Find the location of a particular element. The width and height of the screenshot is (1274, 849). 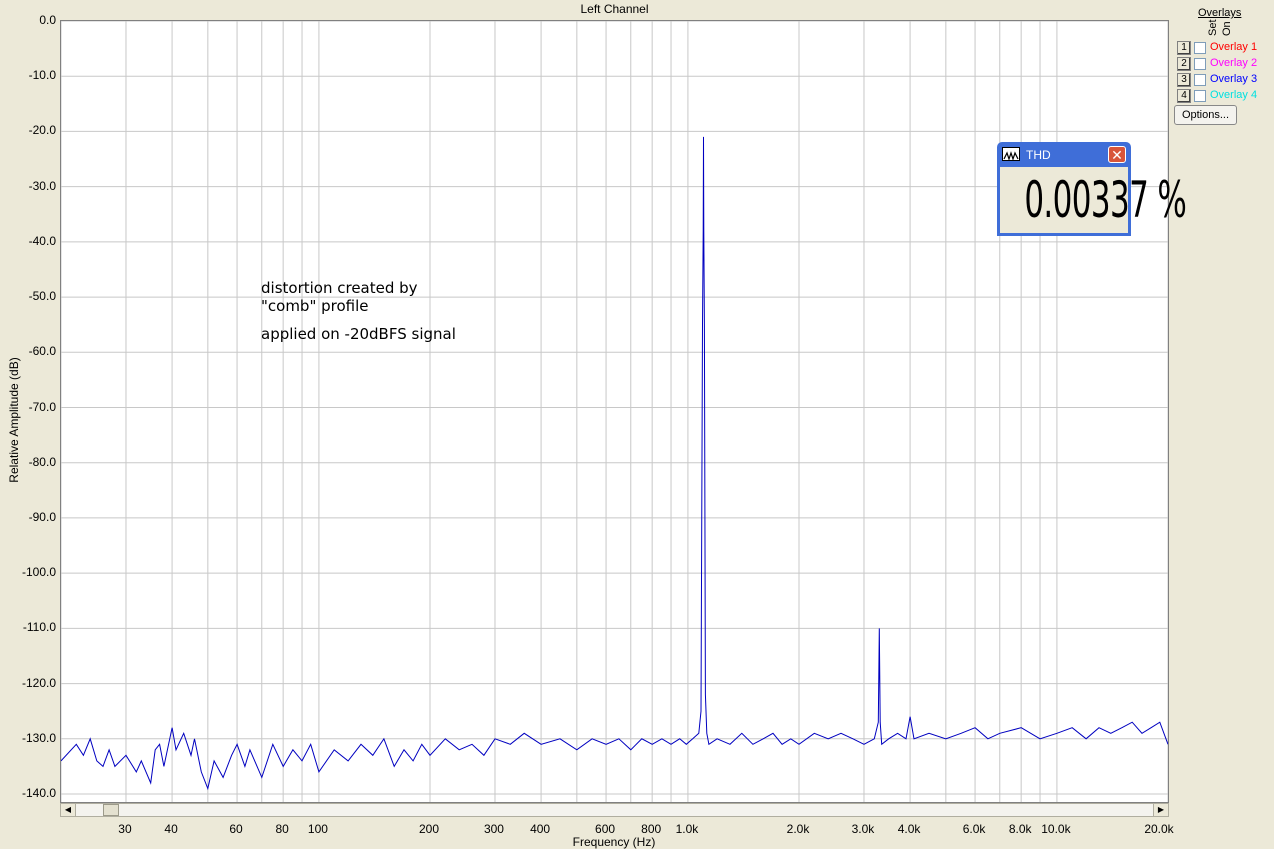

chart-title: Left Channel is located at coordinates (614, 9).